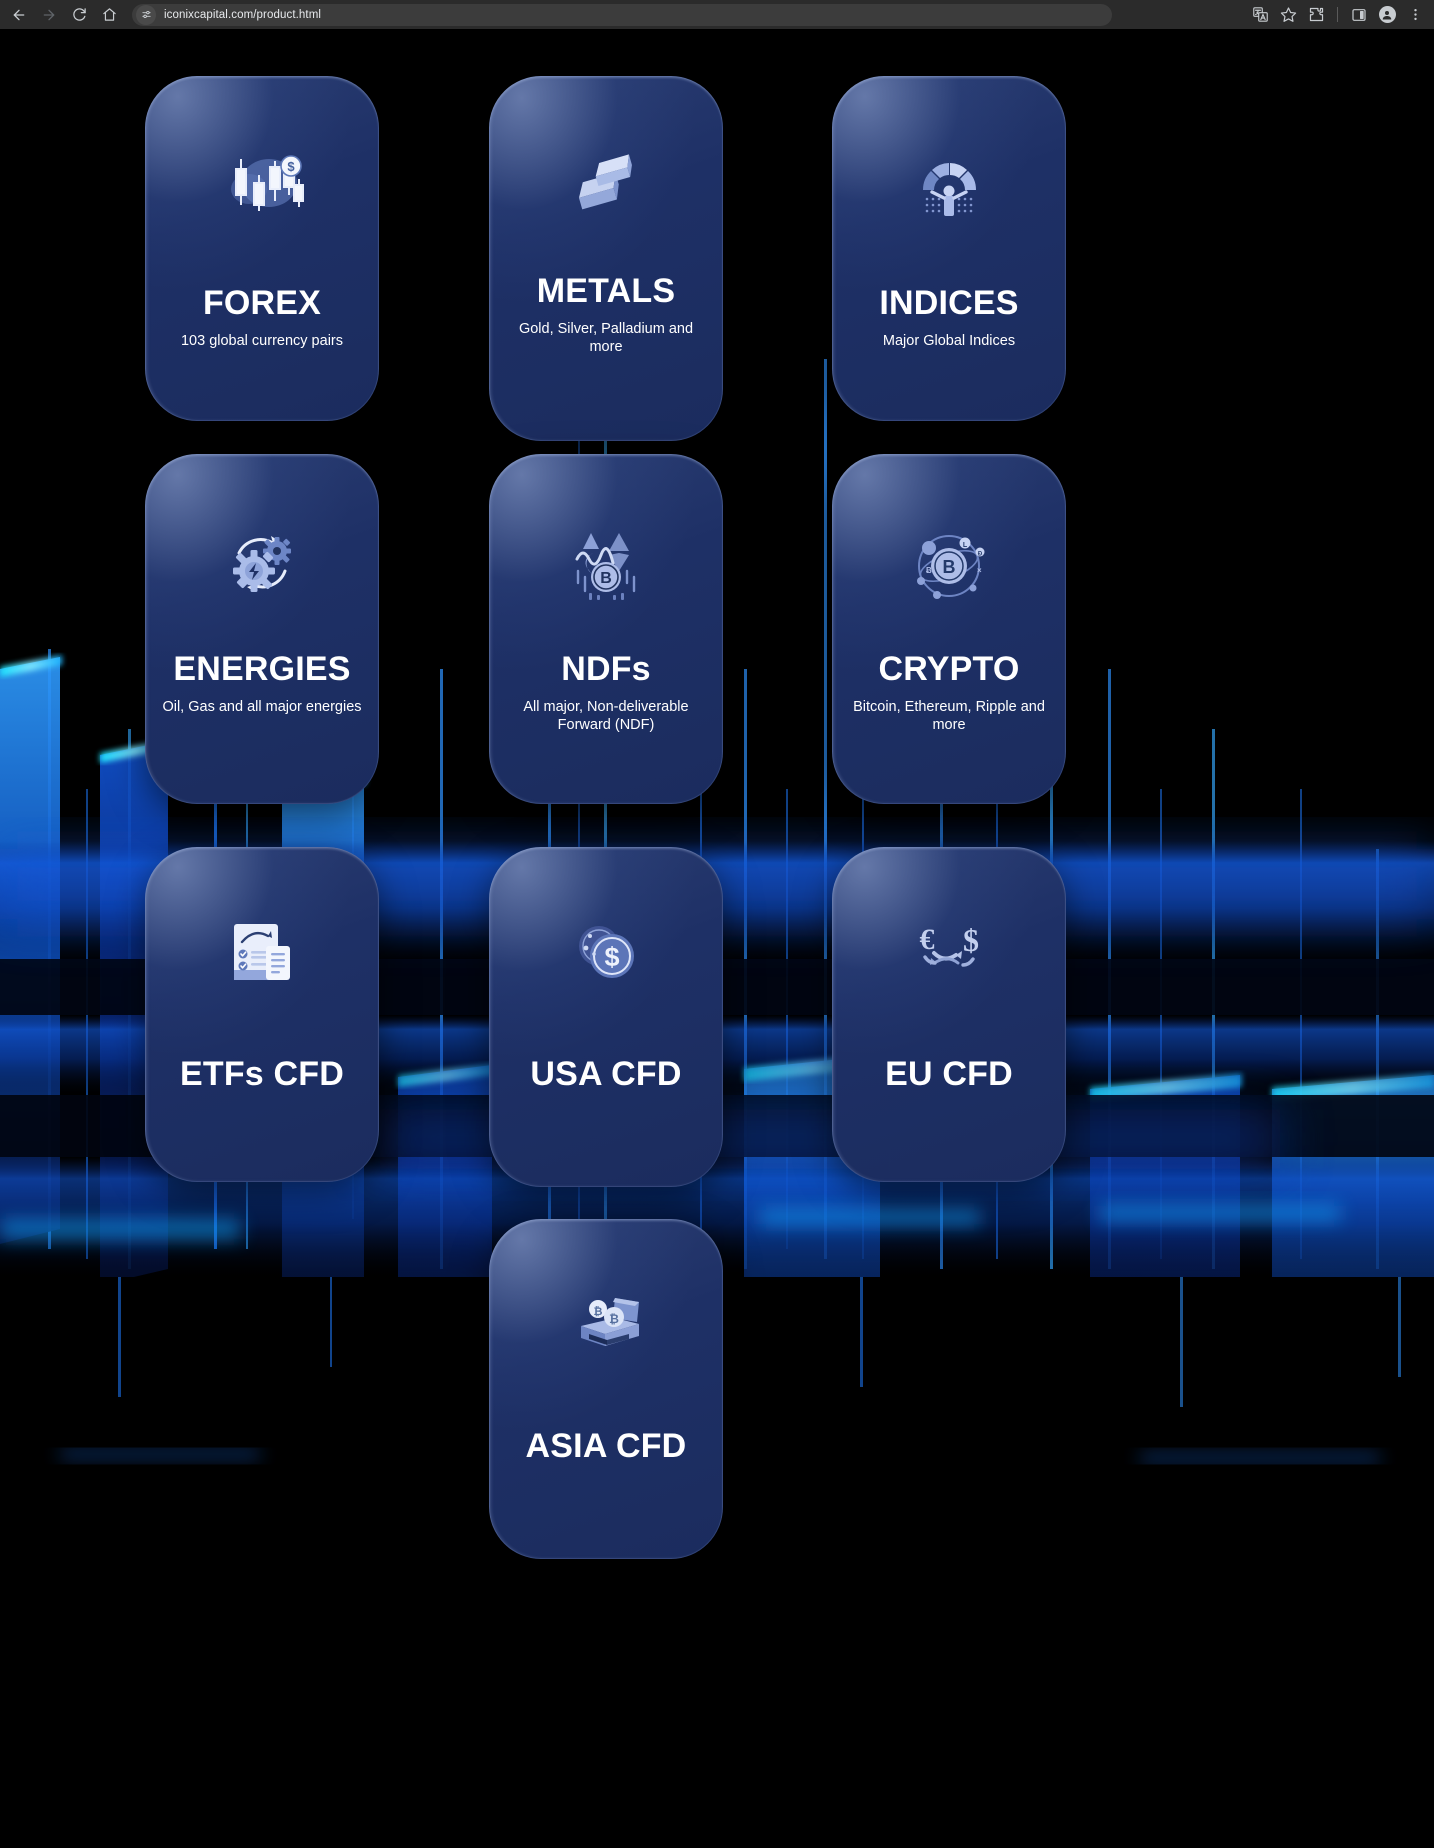 The height and width of the screenshot is (1848, 1434). I want to click on card-subtitle: Major Global Indices, so click(949, 340).